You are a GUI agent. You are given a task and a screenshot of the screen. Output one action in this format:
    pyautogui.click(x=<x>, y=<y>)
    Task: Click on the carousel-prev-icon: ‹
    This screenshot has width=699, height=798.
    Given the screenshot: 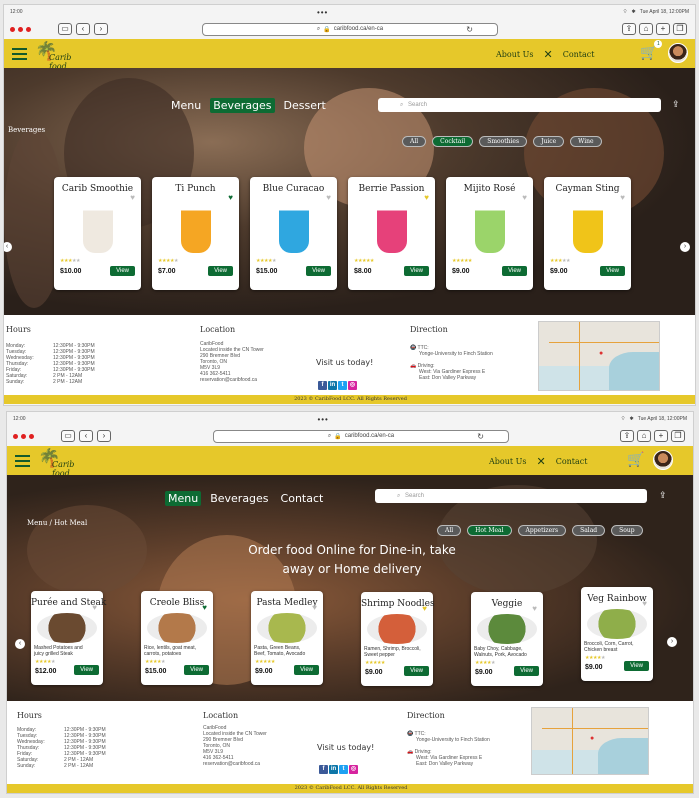 What is the action you would take?
    pyautogui.click(x=20, y=644)
    